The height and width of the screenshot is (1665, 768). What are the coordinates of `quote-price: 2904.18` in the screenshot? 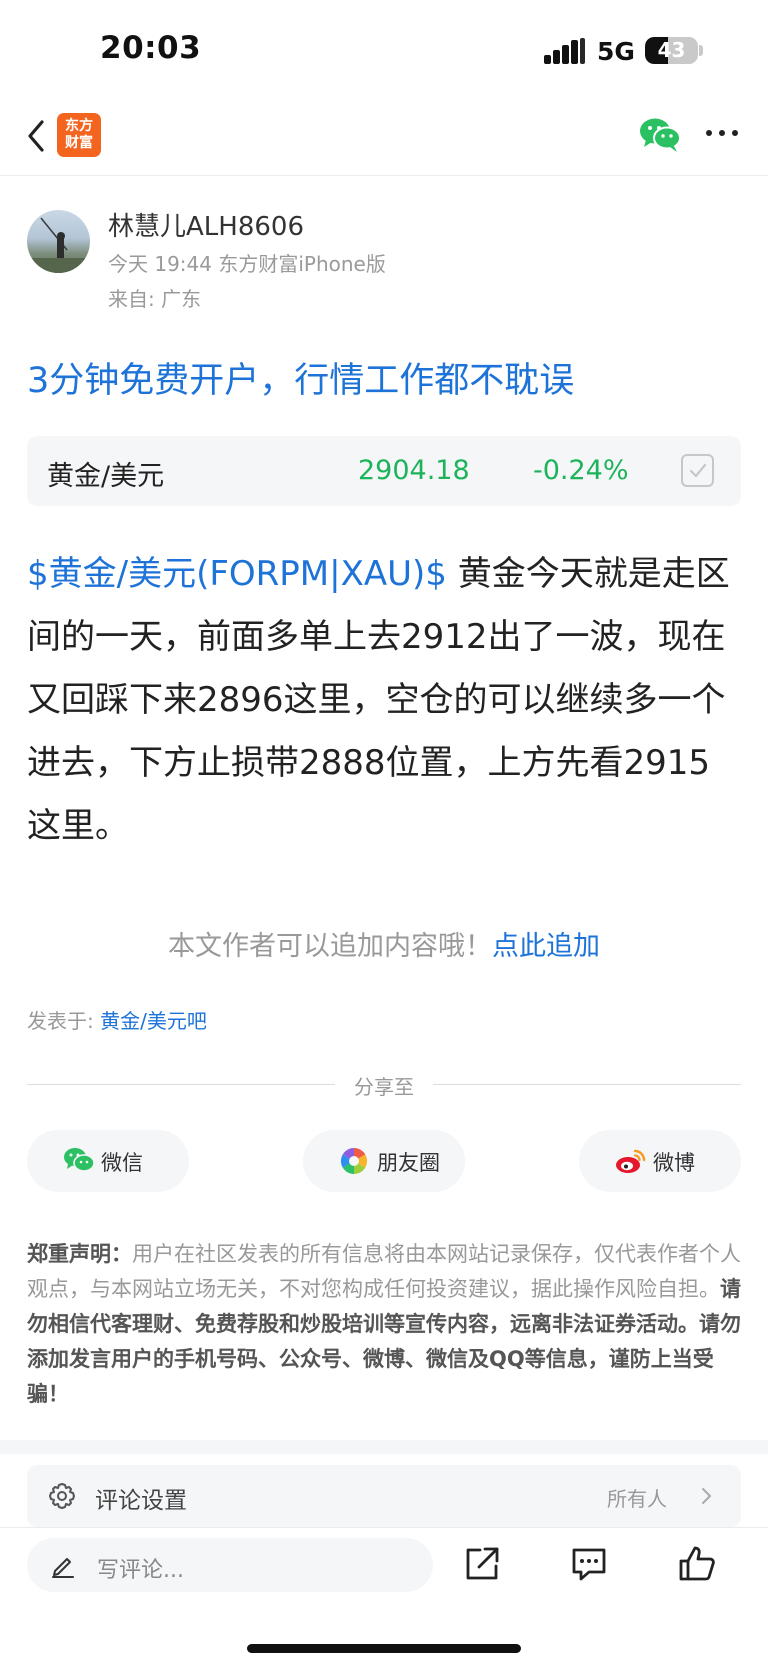 It's located at (414, 470).